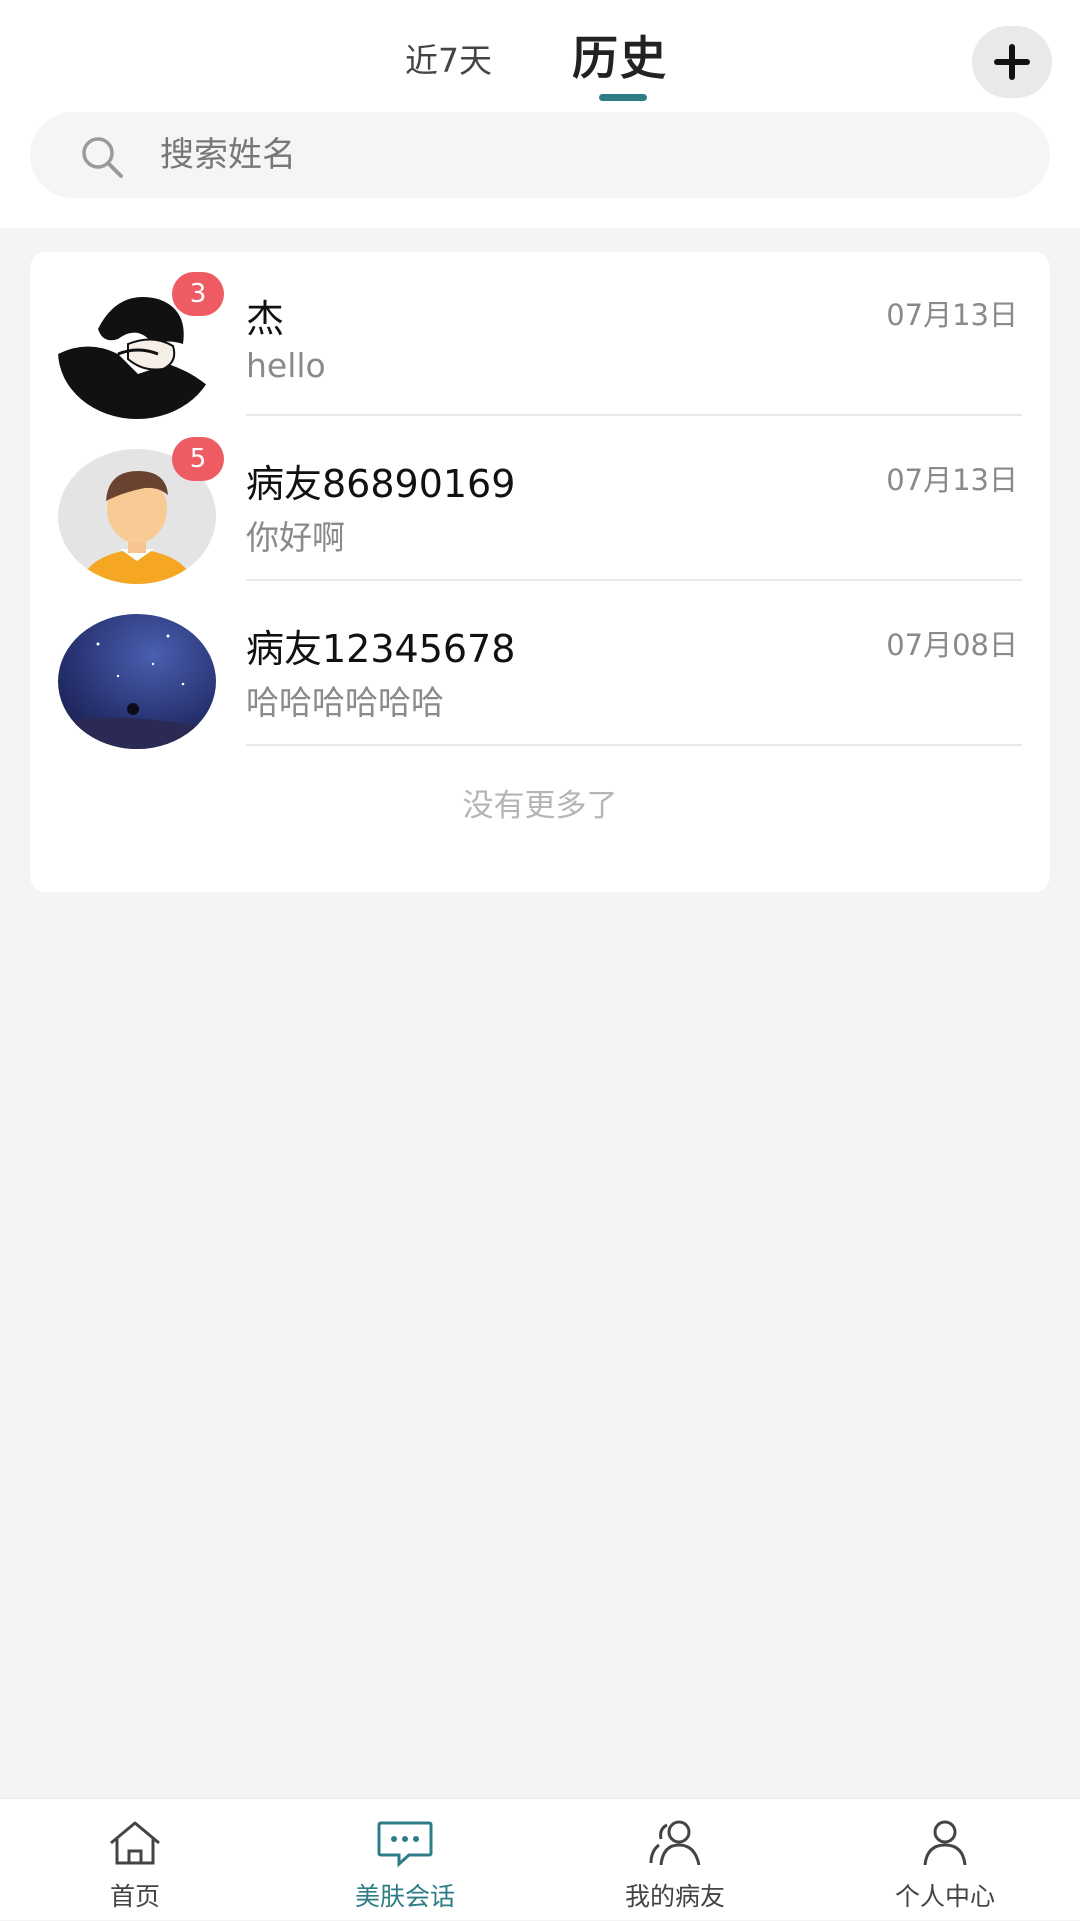  Describe the element at coordinates (944, 1896) in the screenshot. I see `nav-label: 个人中心` at that location.